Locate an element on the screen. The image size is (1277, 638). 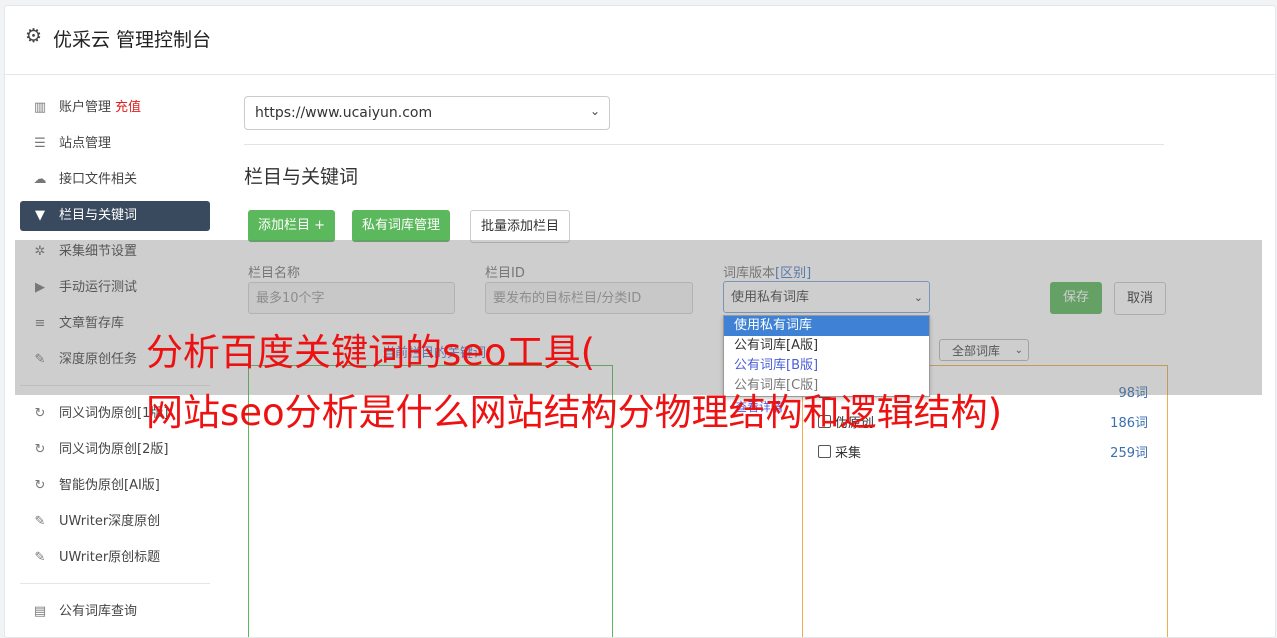
add-column-button: 添加栏目 + is located at coordinates (292, 226).